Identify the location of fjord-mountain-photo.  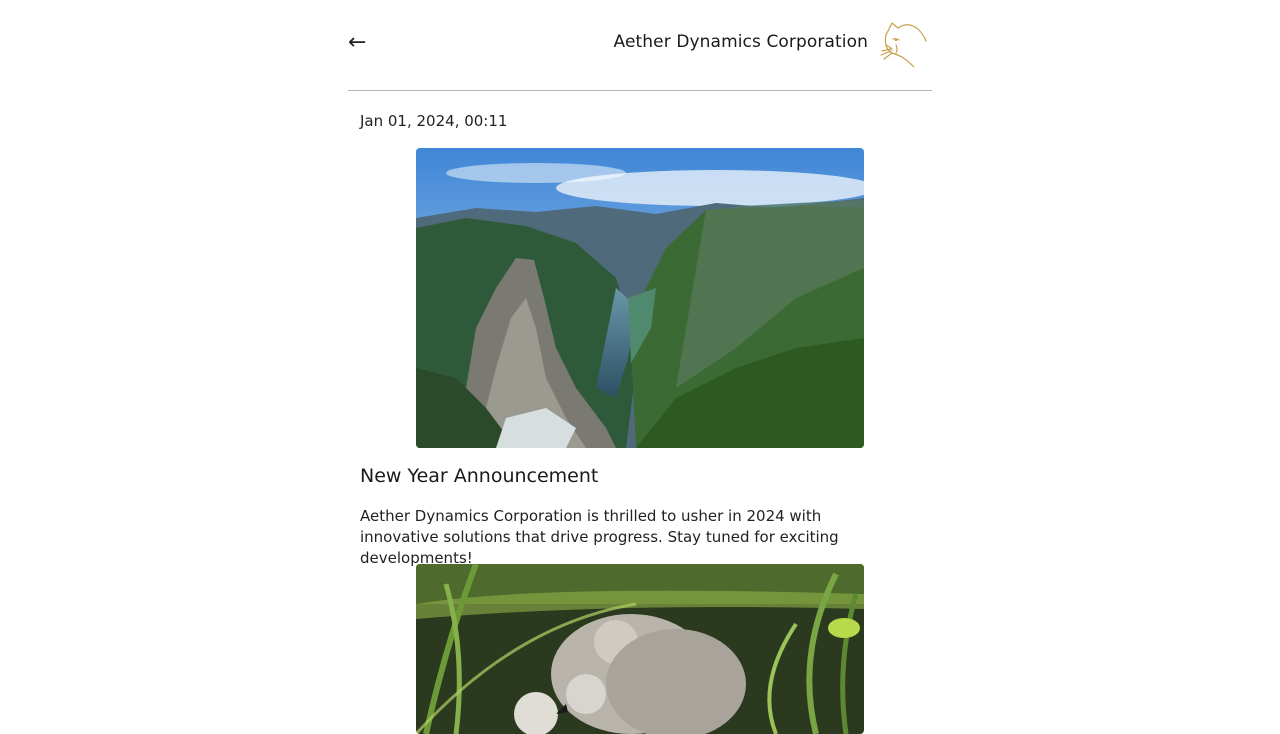
(640, 298).